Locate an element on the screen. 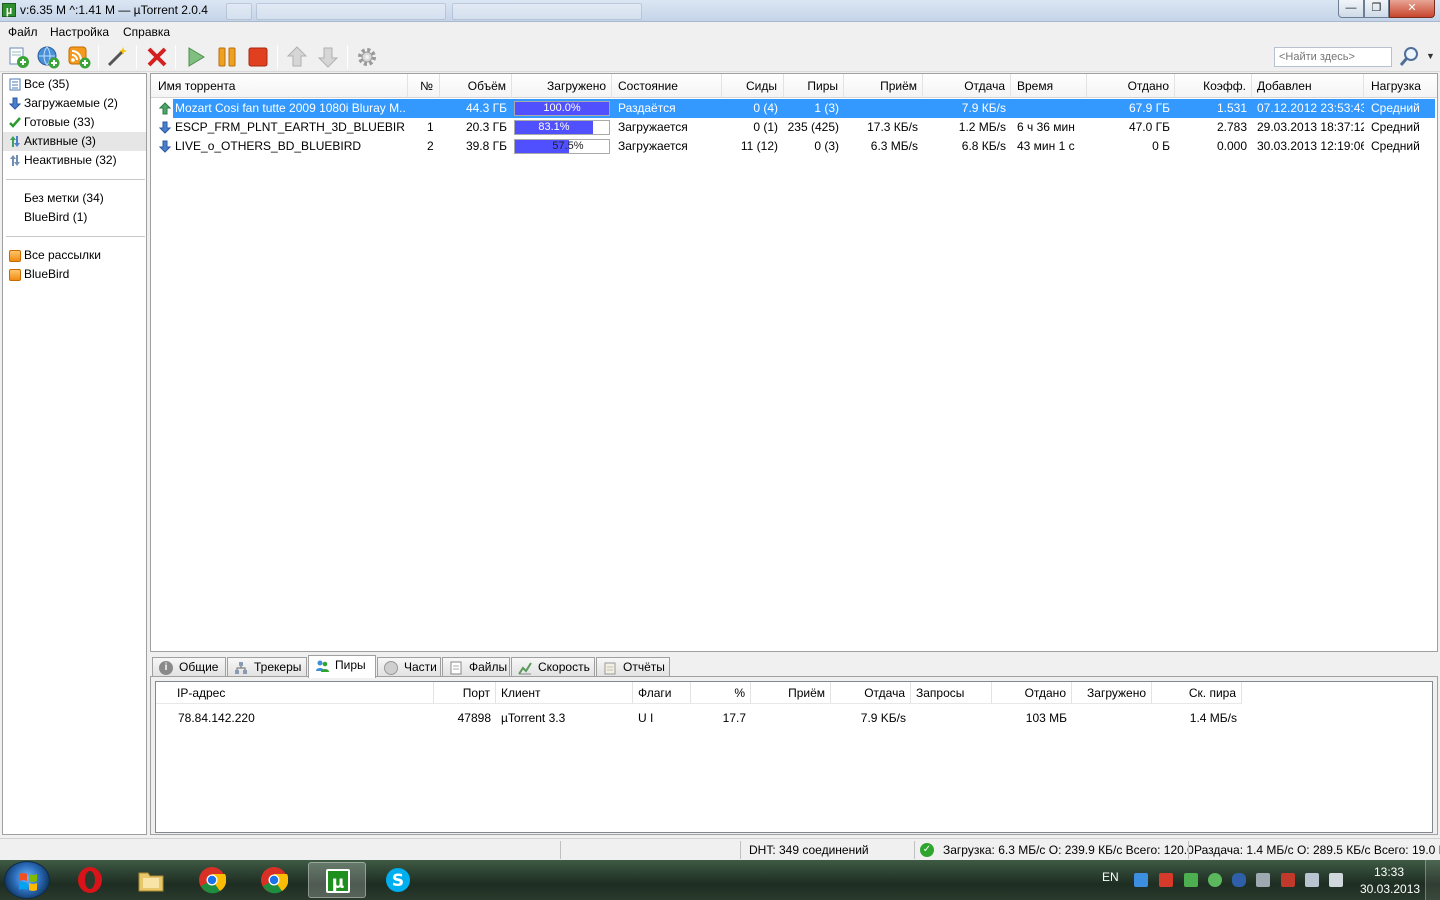 The width and height of the screenshot is (1440, 900). sidebar-item-downloading: Загружаемые (2) is located at coordinates (74, 103).